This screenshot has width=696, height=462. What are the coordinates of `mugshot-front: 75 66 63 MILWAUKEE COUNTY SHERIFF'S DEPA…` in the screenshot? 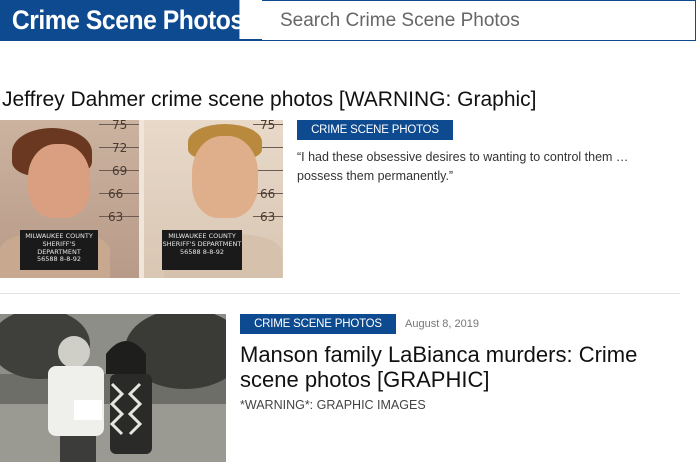 It's located at (213, 199).